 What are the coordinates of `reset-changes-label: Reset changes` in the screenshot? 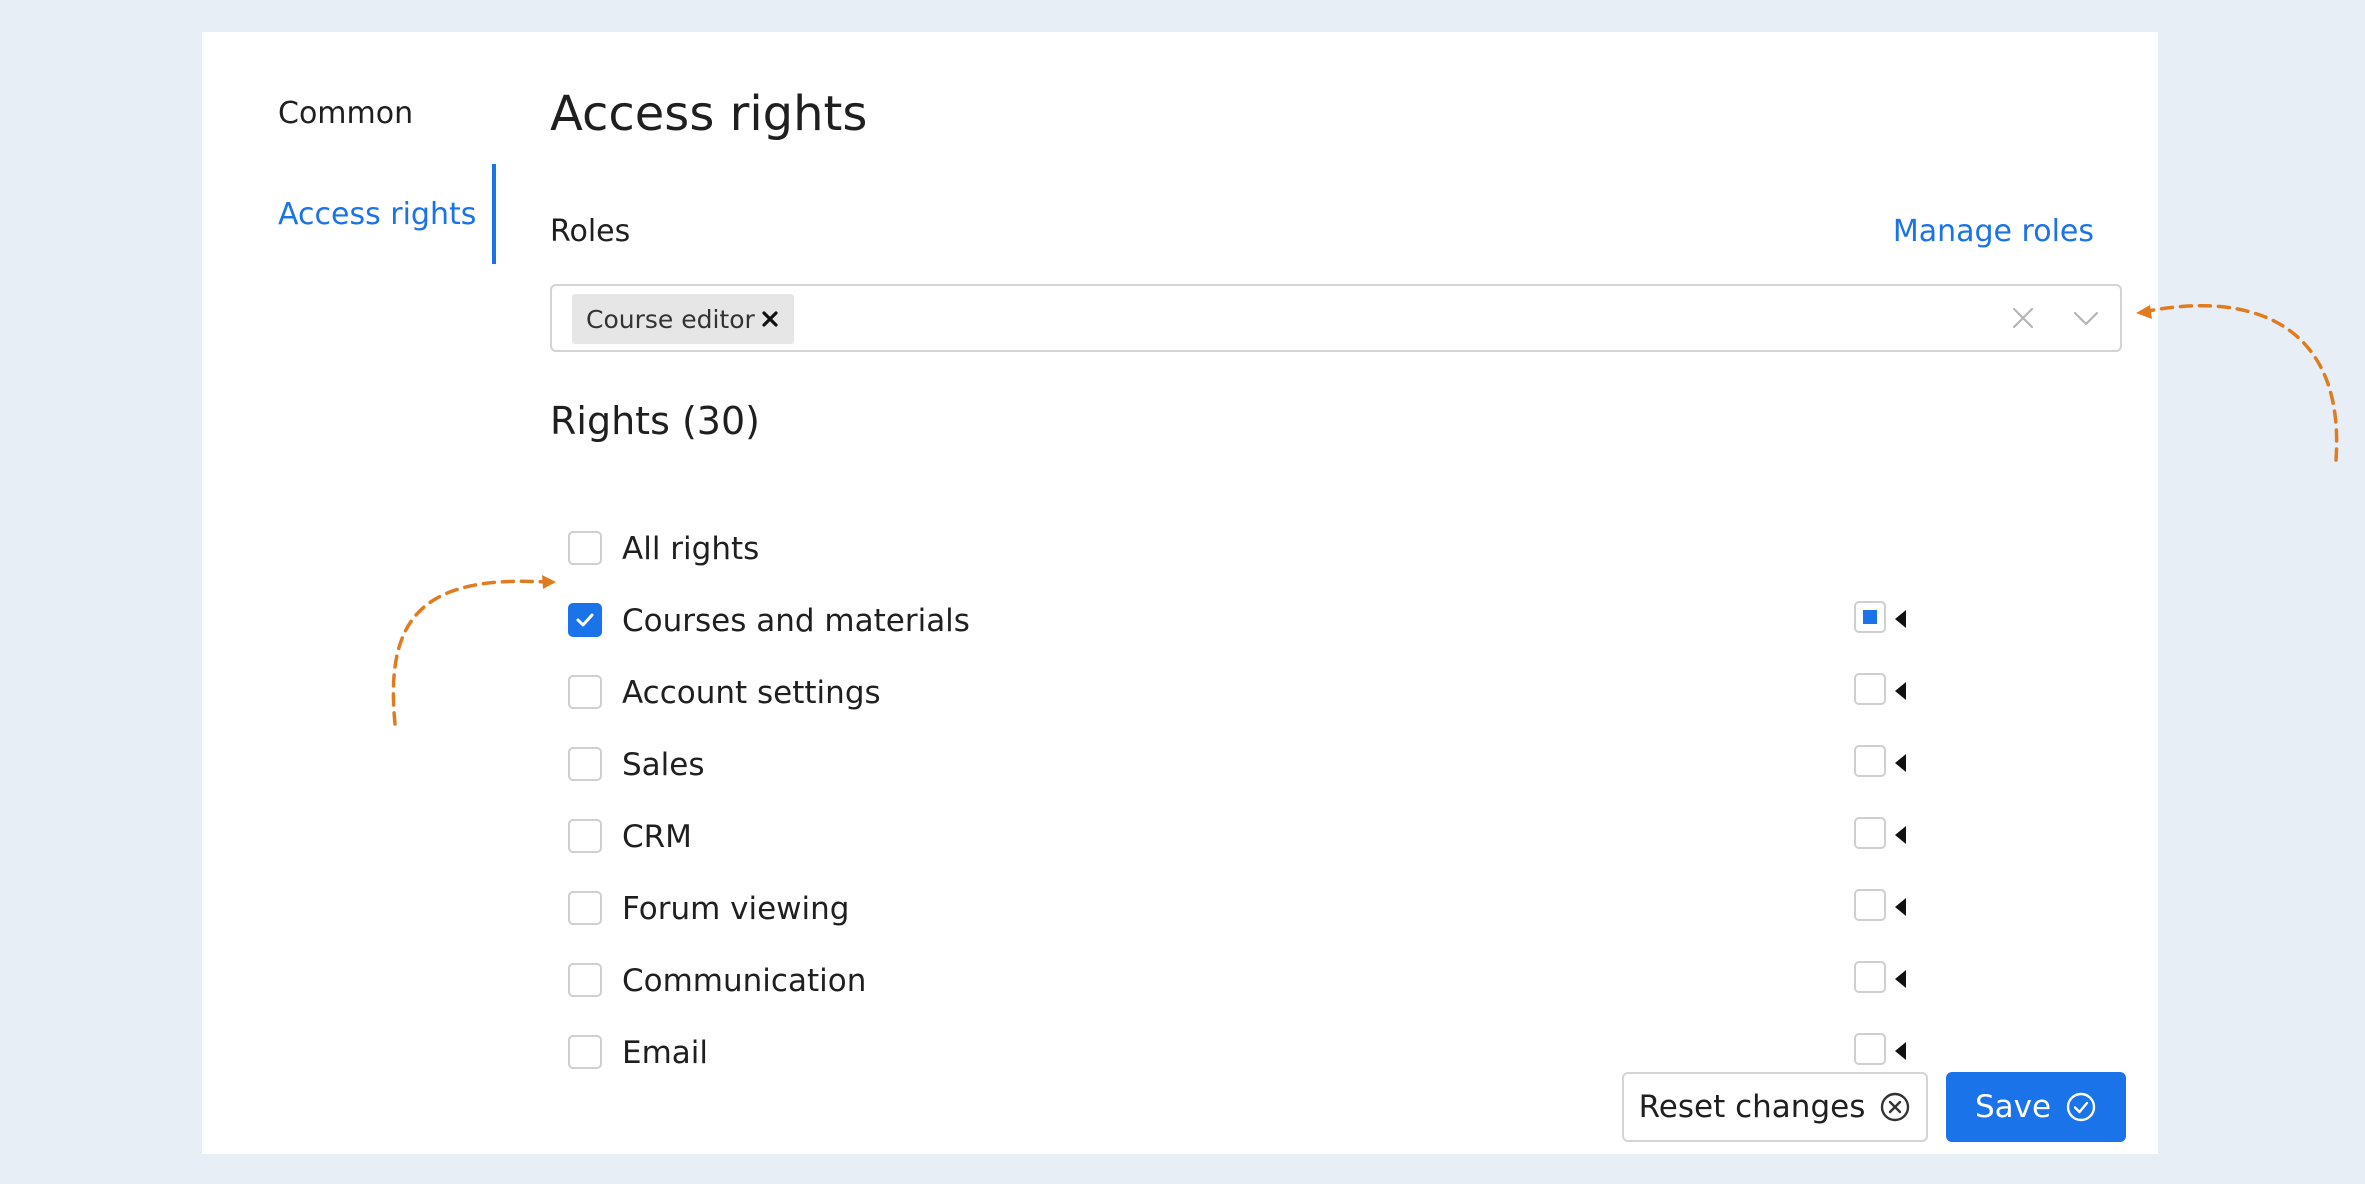 It's located at (1752, 1107).